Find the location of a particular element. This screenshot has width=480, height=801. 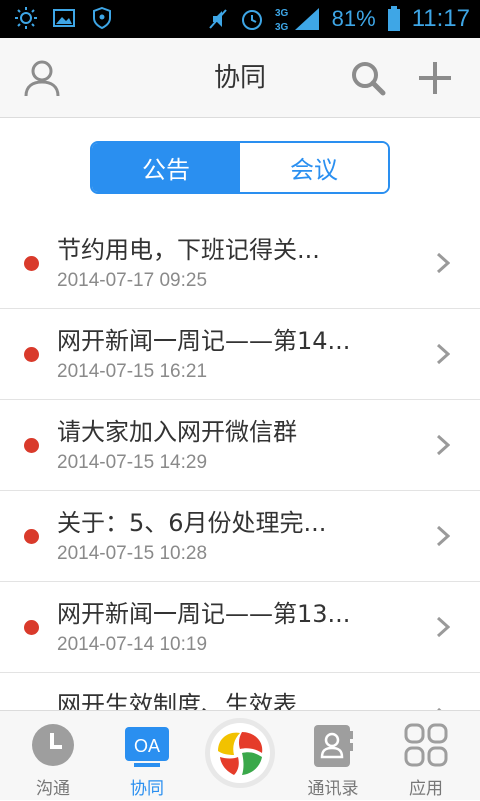

tab-home is located at coordinates (240, 756).